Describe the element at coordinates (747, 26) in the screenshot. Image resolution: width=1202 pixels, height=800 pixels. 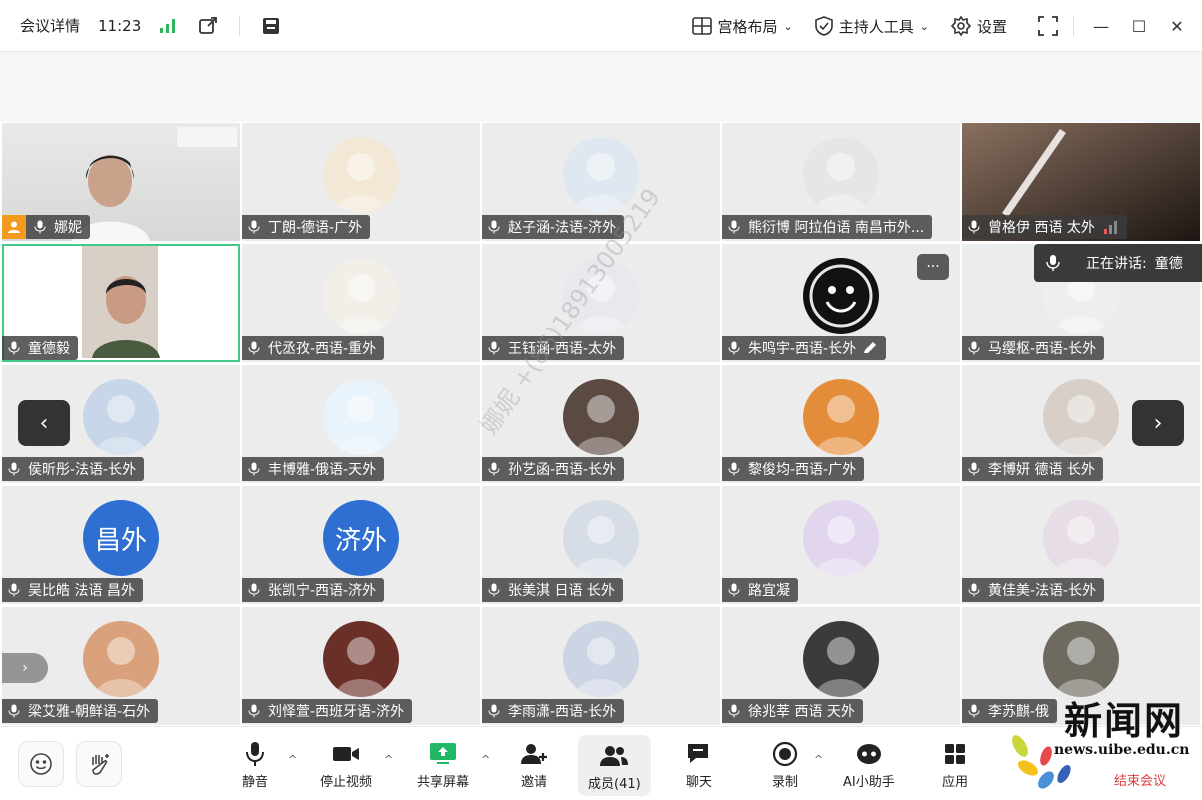
I see `layout-label: 宫格布局` at that location.